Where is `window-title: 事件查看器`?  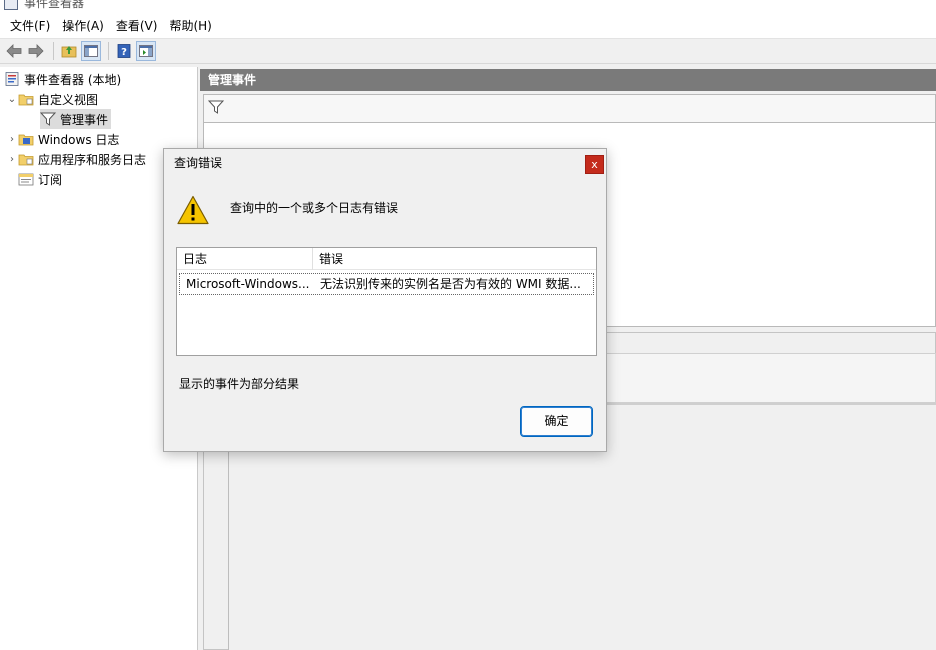
window-title: 事件查看器 is located at coordinates (54, 5).